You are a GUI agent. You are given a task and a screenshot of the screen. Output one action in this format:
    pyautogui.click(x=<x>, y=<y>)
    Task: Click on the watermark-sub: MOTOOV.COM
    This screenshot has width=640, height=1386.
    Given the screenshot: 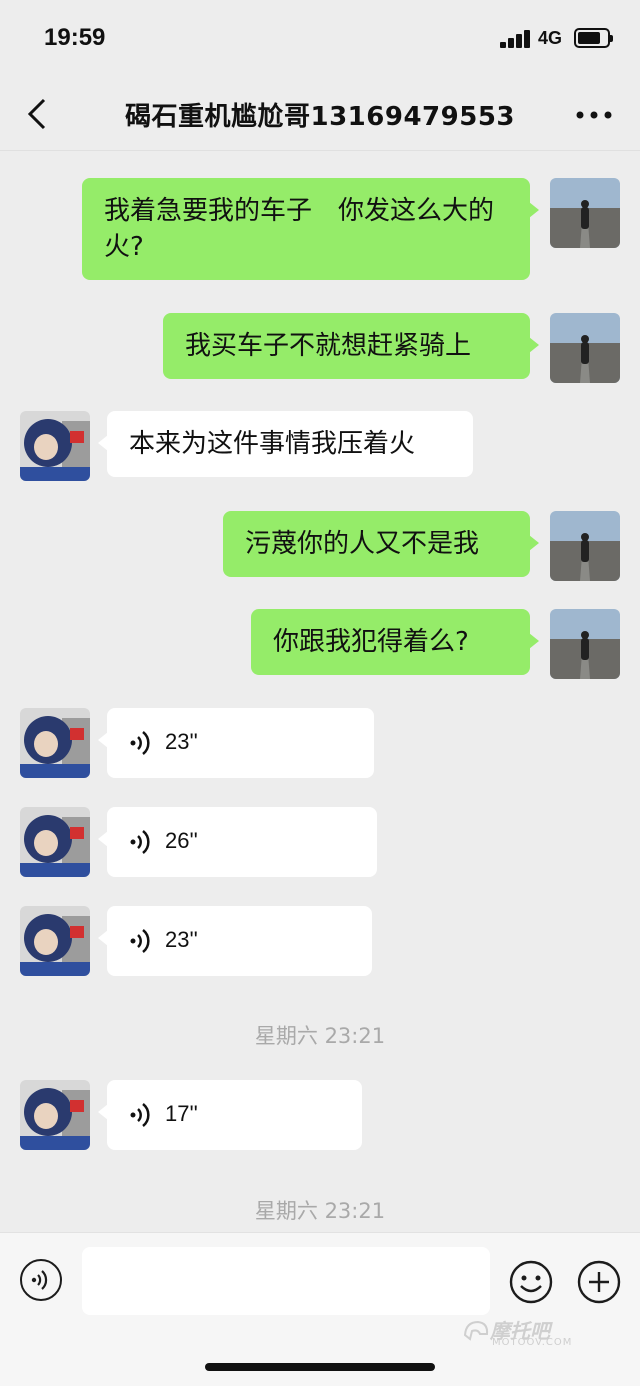 What is the action you would take?
    pyautogui.click(x=532, y=1342)
    